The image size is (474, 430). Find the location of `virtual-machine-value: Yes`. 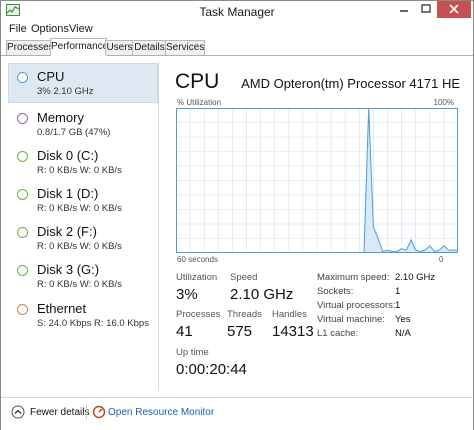

virtual-machine-value: Yes is located at coordinates (403, 319).